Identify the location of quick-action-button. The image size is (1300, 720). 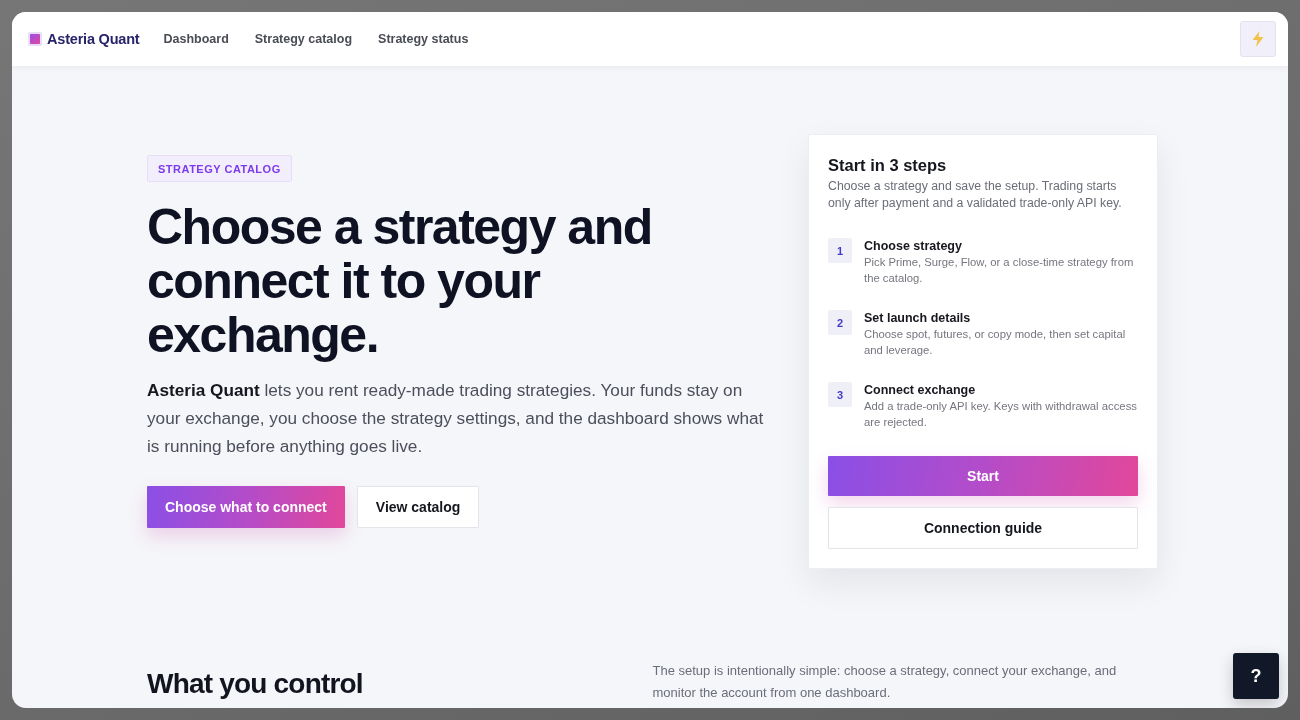
(1258, 39).